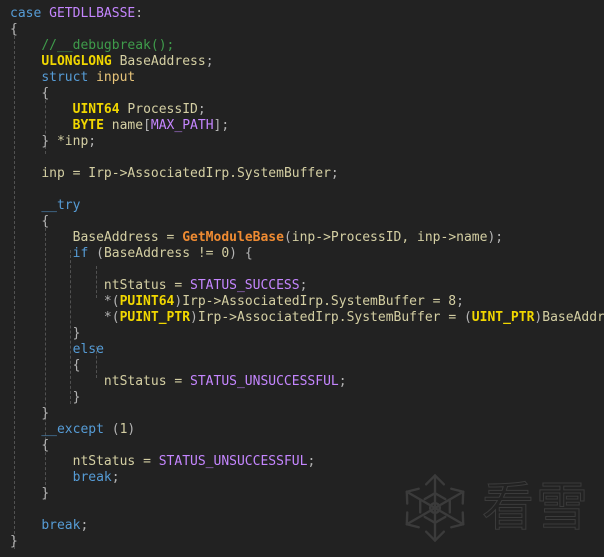  I want to click on code-token-kw: __except, so click(72, 429).